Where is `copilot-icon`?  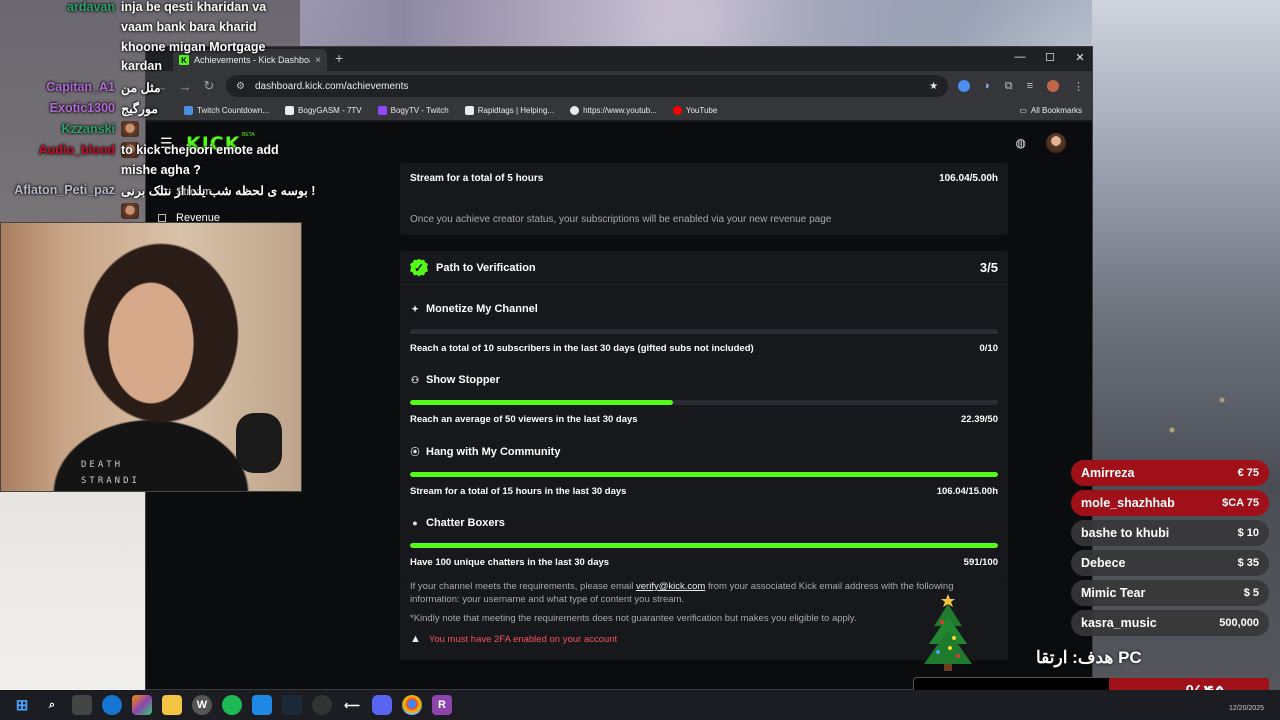 copilot-icon is located at coordinates (142, 705).